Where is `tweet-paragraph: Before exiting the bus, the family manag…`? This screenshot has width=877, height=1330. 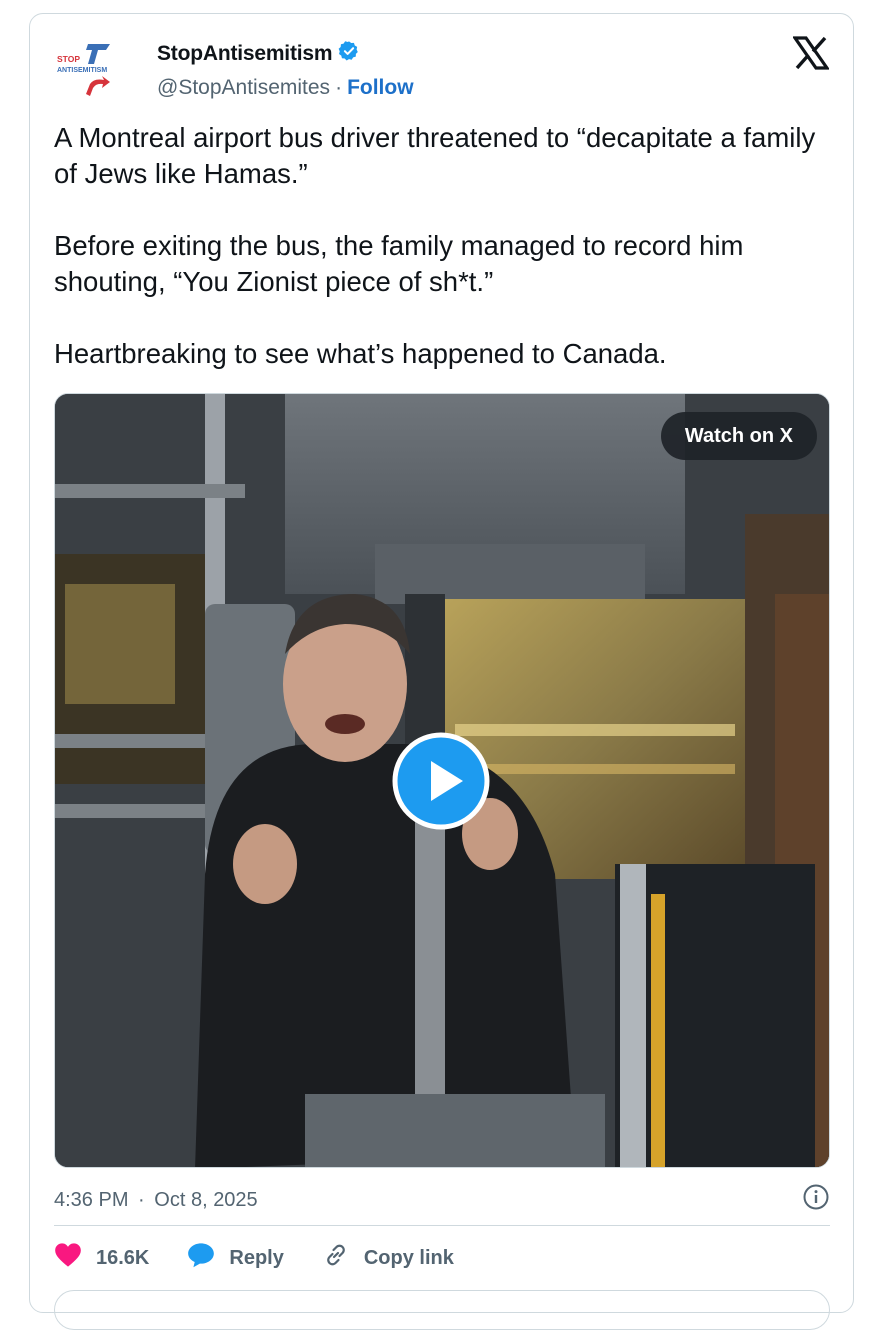
tweet-paragraph: Before exiting the bus, the family manag… is located at coordinates (399, 263).